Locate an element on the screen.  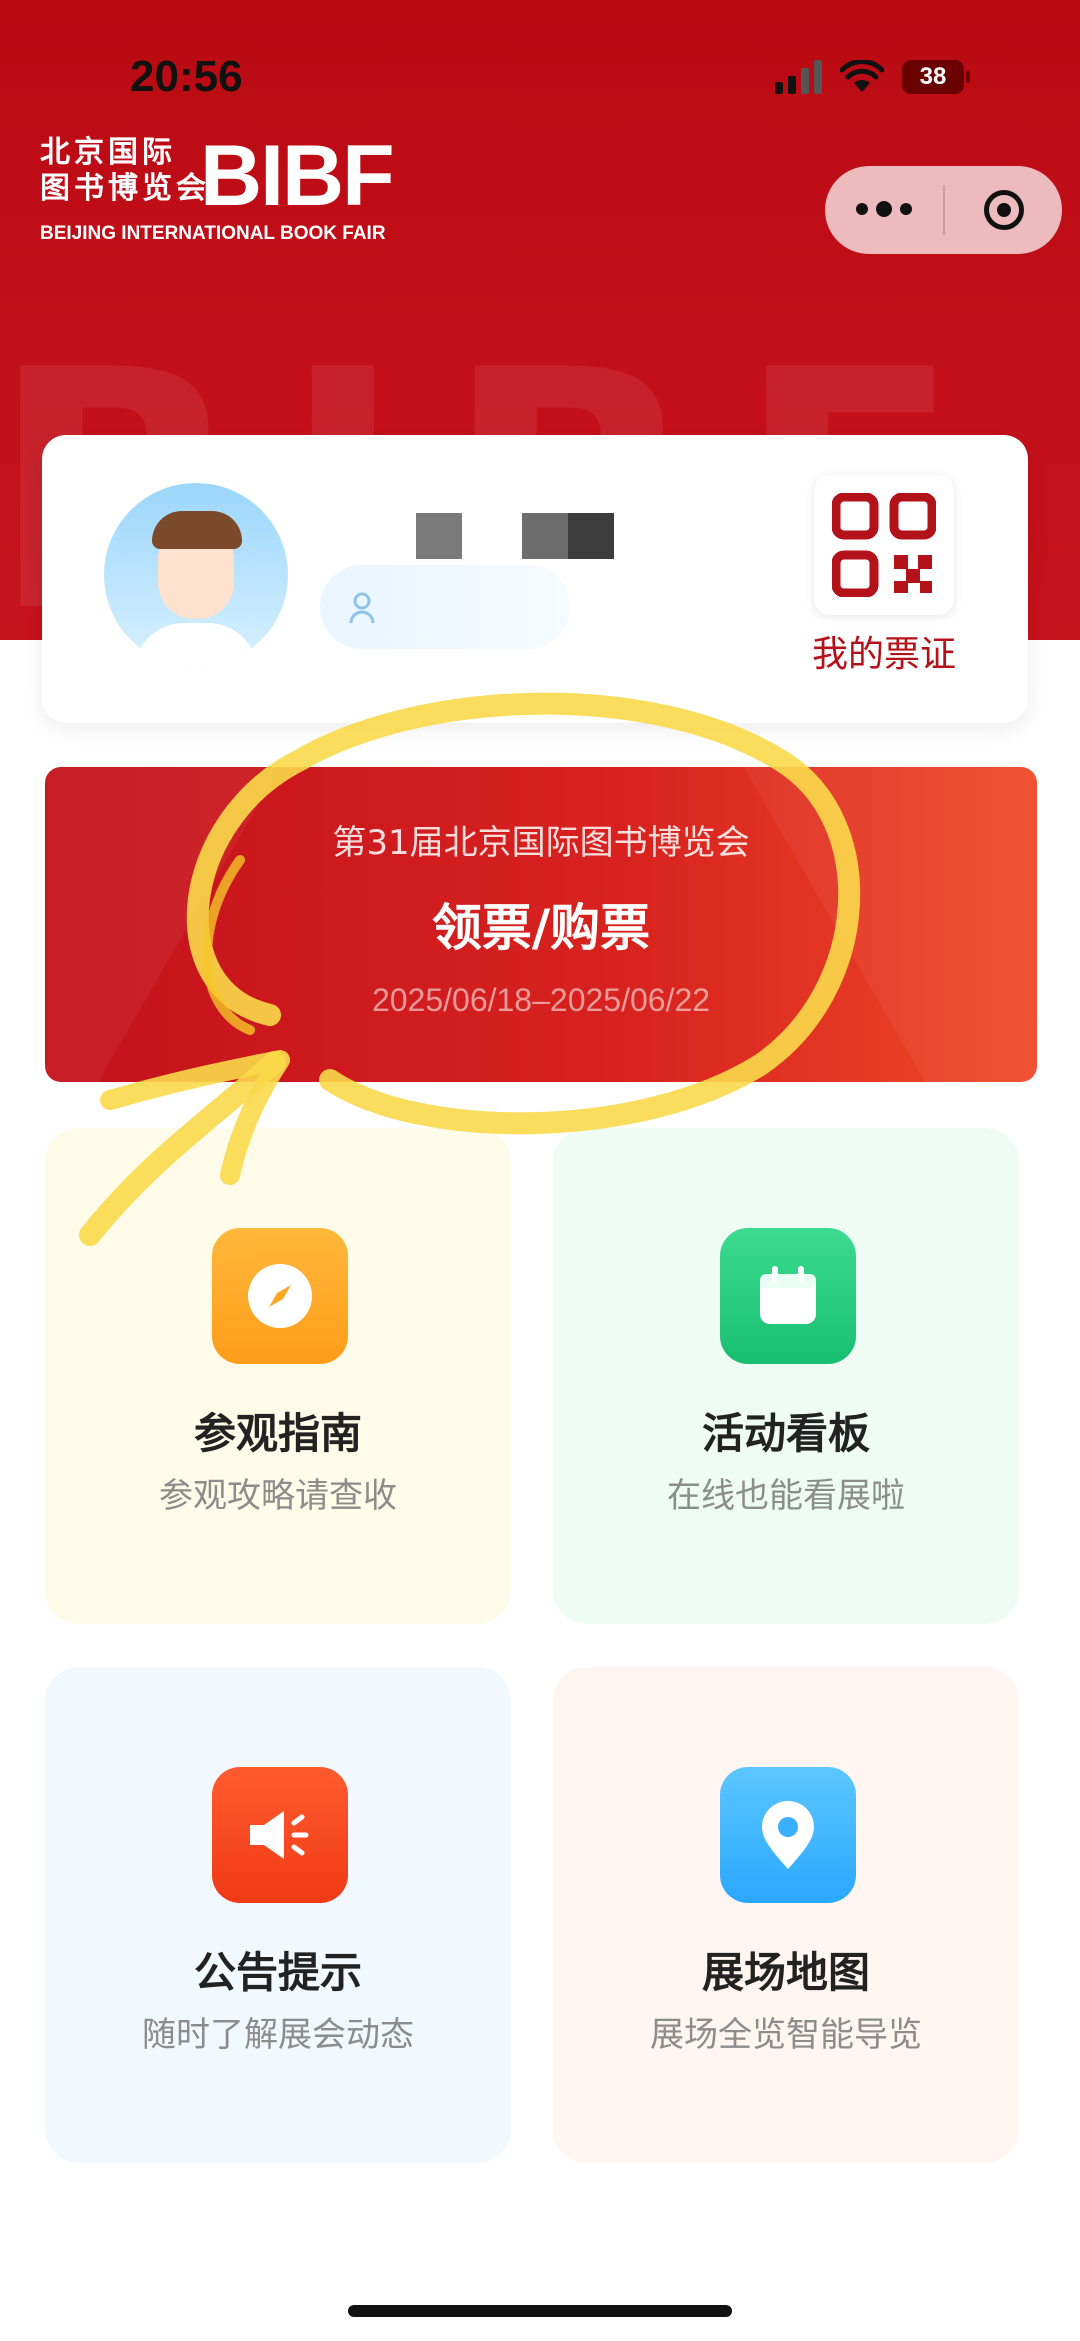
miniprogram-capsule is located at coordinates (943, 210).